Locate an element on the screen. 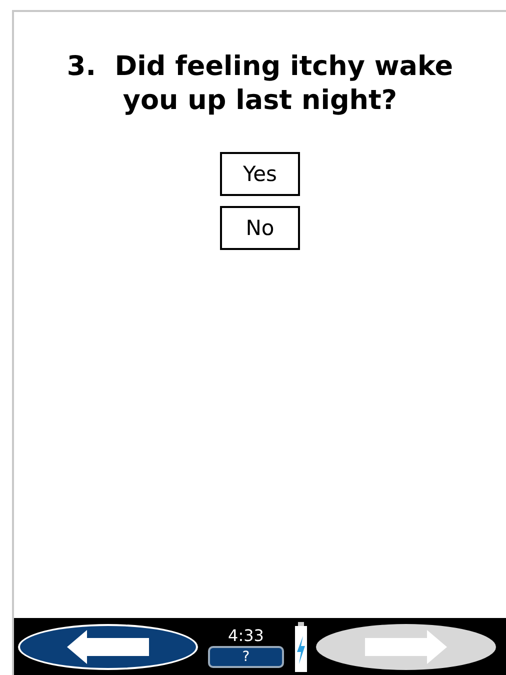 This screenshot has height=675, width=506. help-button: ? is located at coordinates (246, 657).